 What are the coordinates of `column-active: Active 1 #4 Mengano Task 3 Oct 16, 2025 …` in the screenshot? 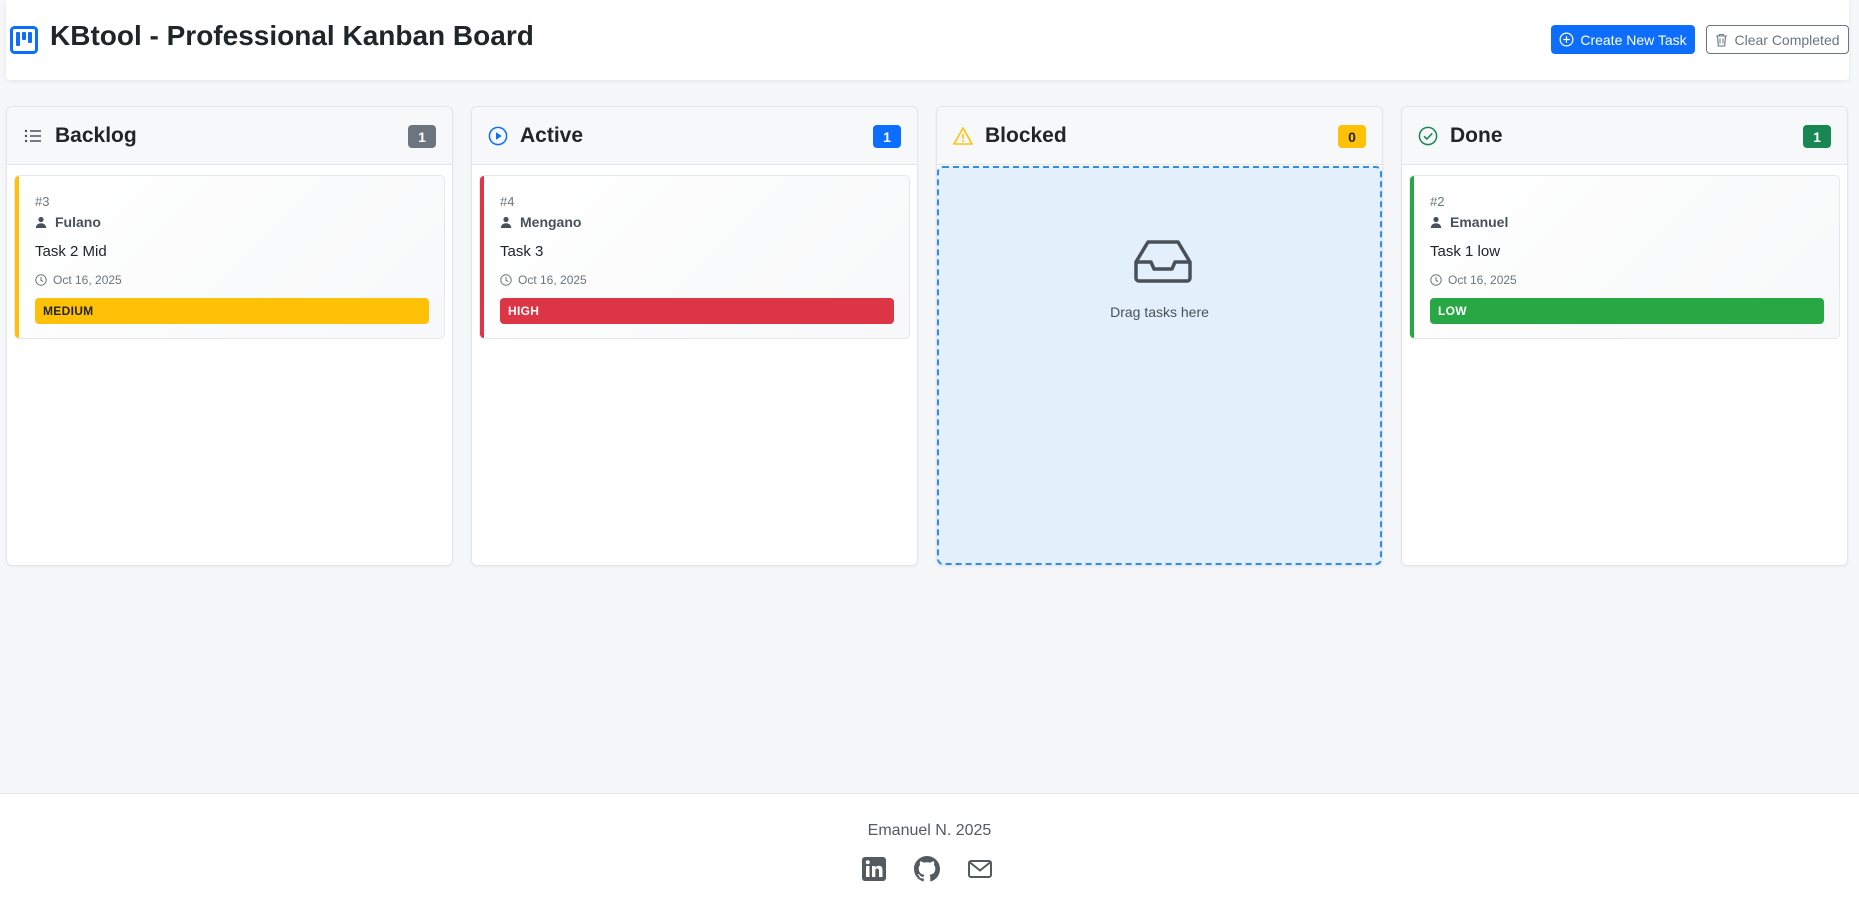 It's located at (694, 336).